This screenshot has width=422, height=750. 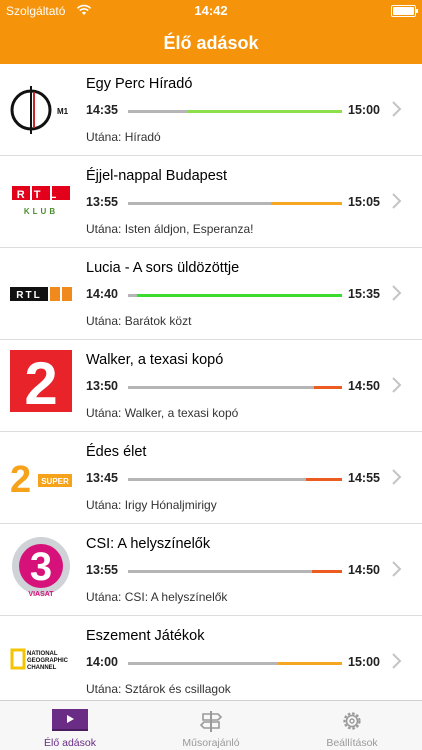 I want to click on tab-label: Beállítások, so click(x=352, y=743).